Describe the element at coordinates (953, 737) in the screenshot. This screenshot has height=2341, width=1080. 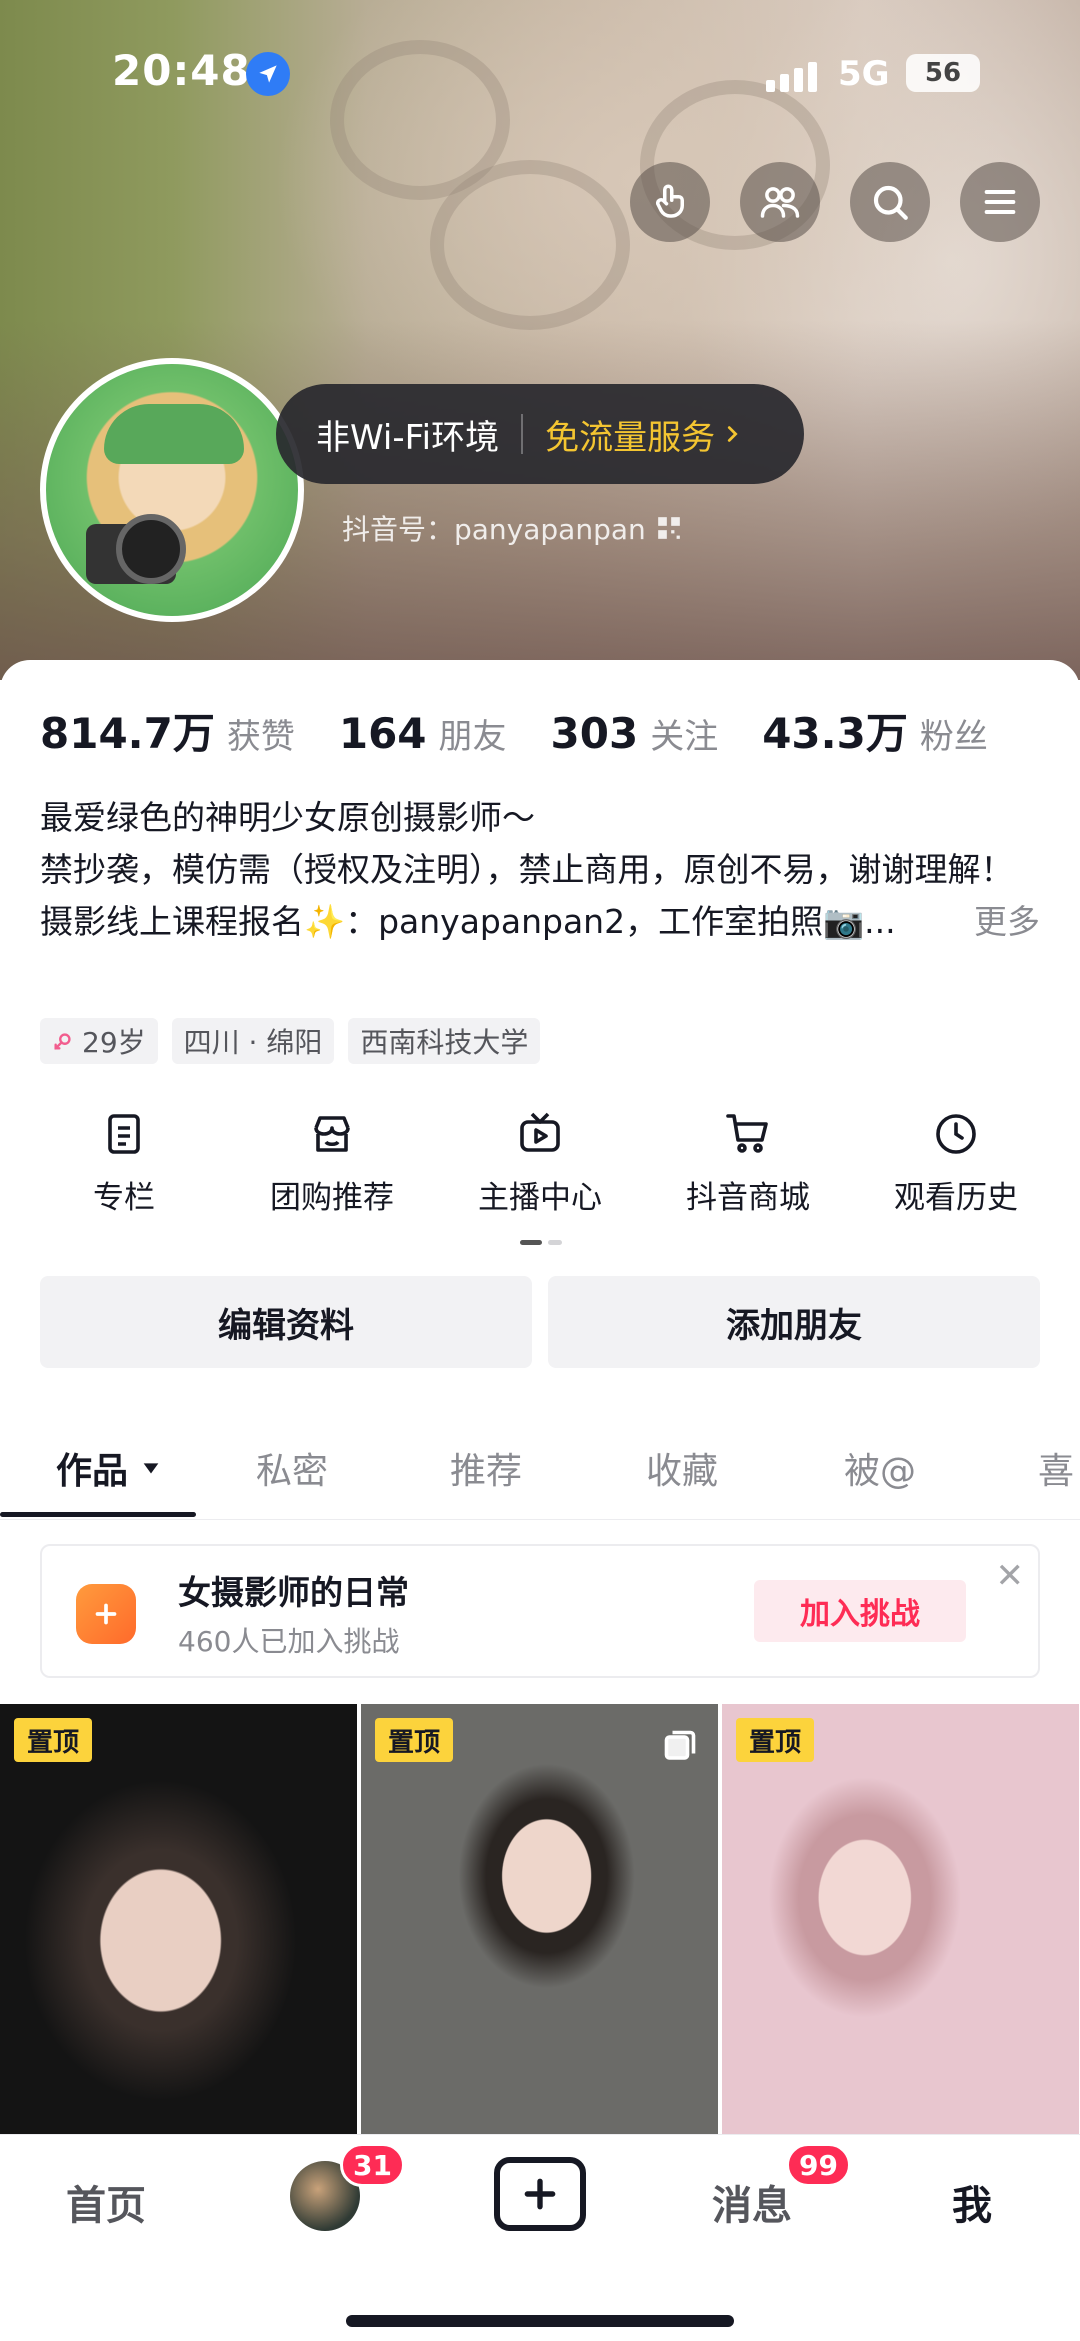
I see `stat-label: 粉丝` at that location.